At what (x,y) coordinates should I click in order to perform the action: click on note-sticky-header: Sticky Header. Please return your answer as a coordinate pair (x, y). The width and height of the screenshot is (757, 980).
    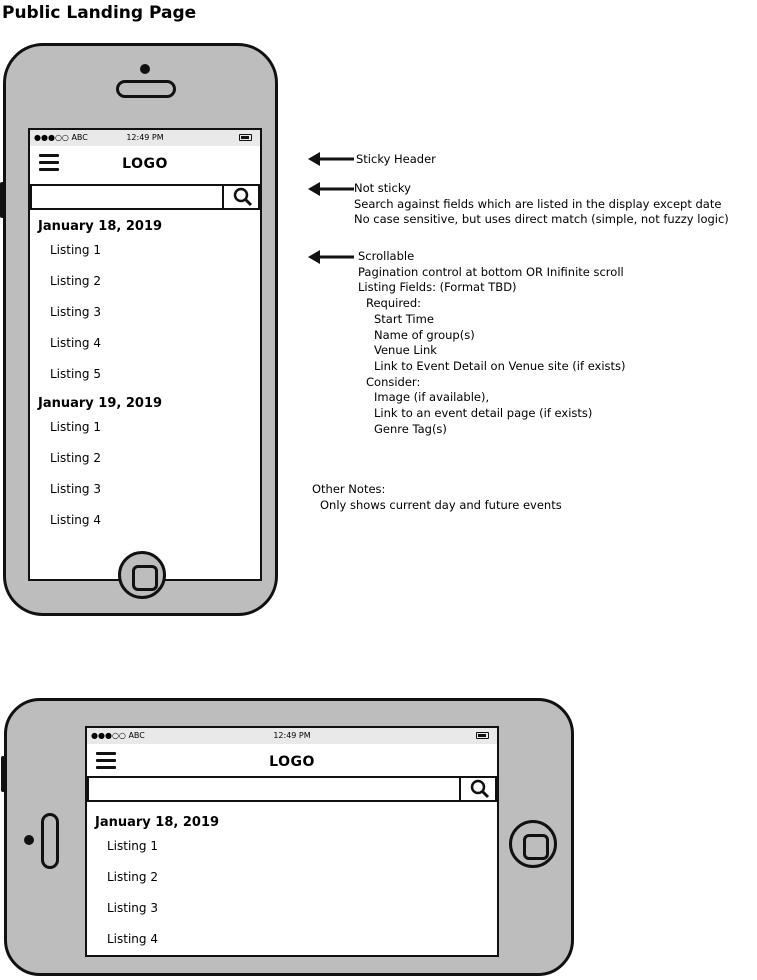
    Looking at the image, I should click on (396, 159).